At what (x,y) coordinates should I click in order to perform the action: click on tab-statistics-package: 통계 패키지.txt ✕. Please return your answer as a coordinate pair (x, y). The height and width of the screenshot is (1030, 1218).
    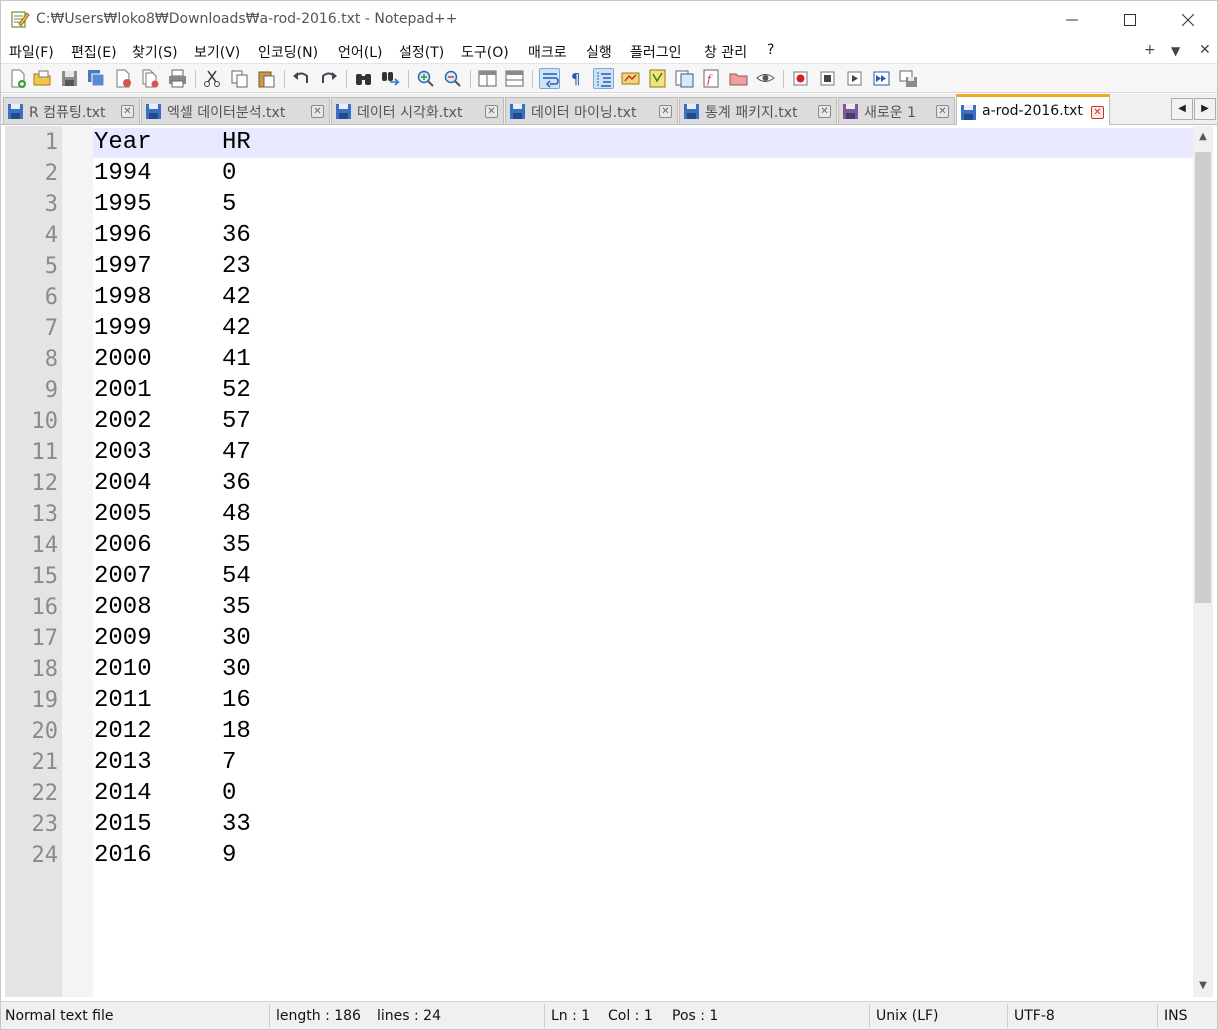
    Looking at the image, I should click on (758, 110).